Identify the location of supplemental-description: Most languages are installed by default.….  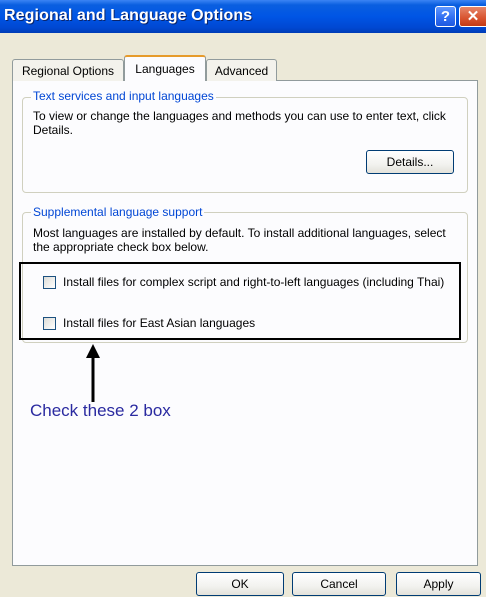
(239, 240).